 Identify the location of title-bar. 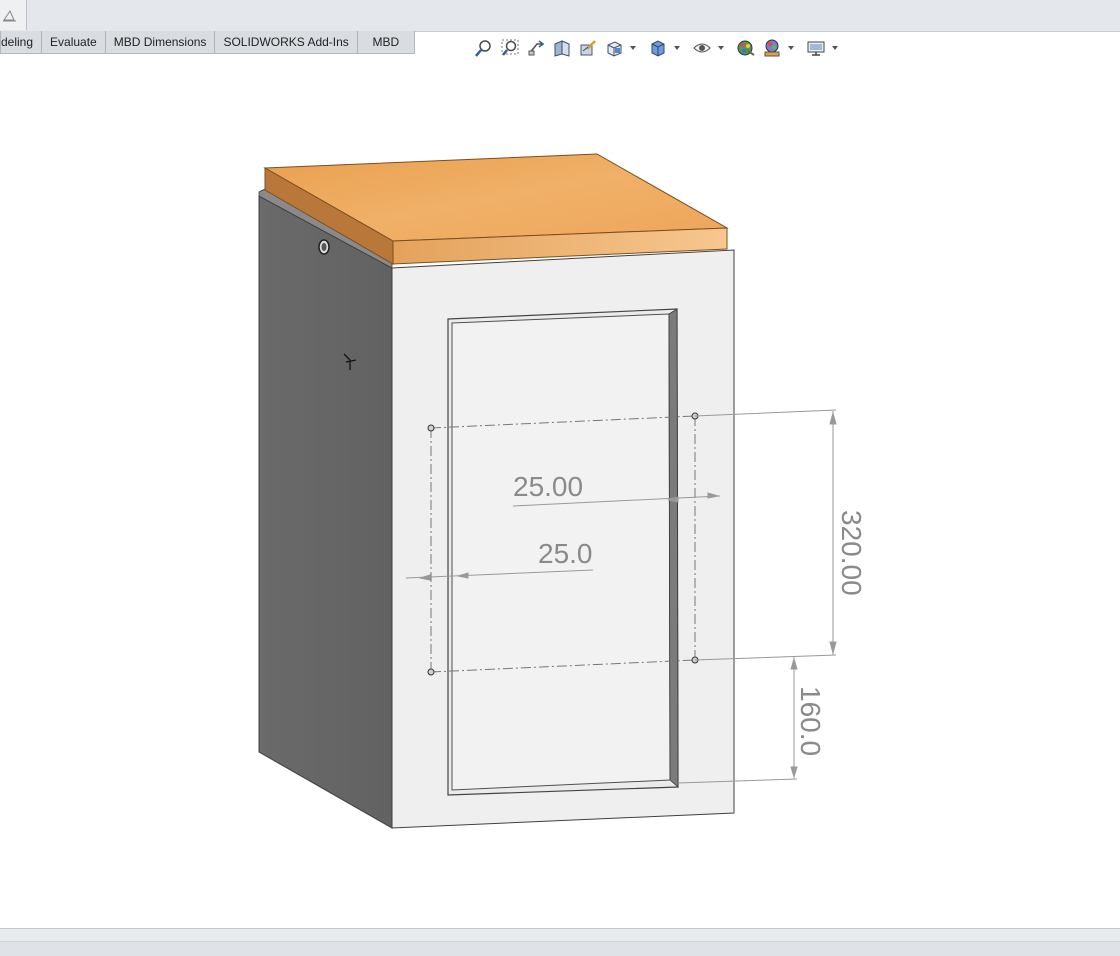
(560, 16).